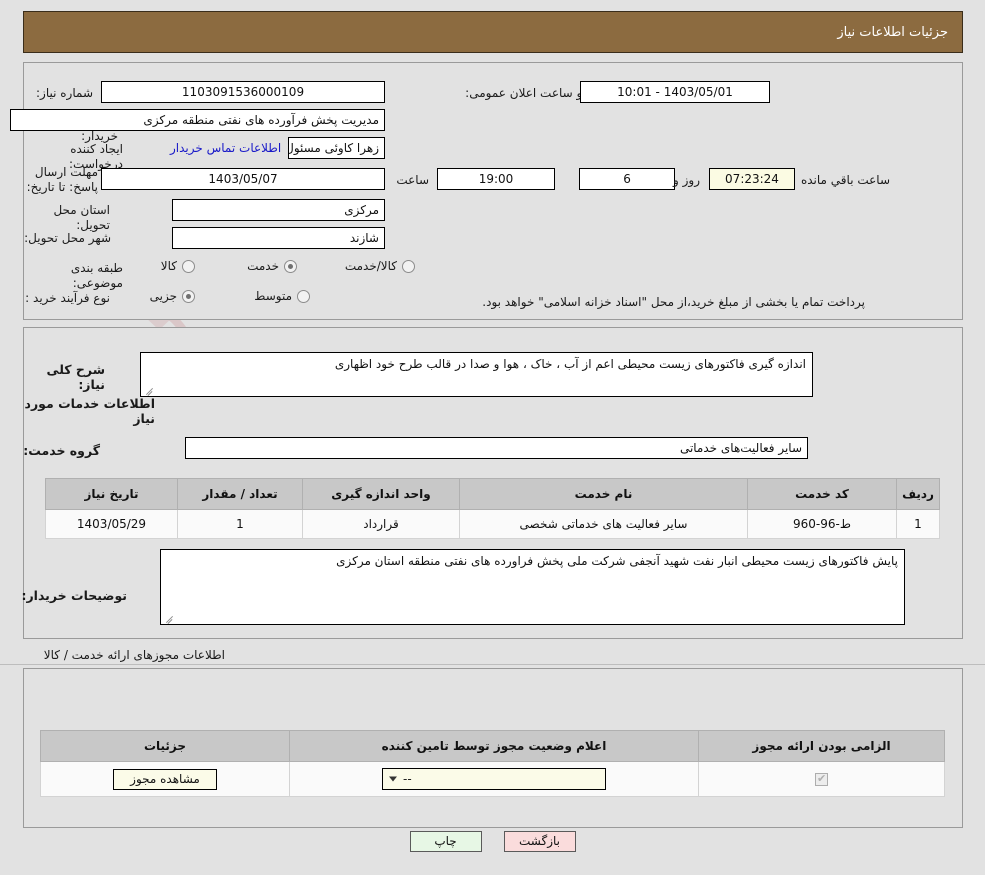 Image resolution: width=985 pixels, height=875 pixels. I want to click on radio-jozei-icon, so click(188, 296).